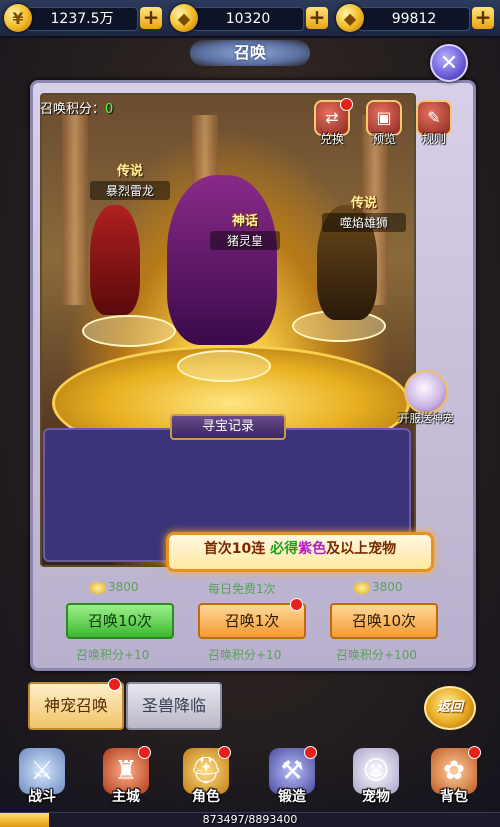 The image size is (500, 827). I want to click on close-button: ✕, so click(449, 63).